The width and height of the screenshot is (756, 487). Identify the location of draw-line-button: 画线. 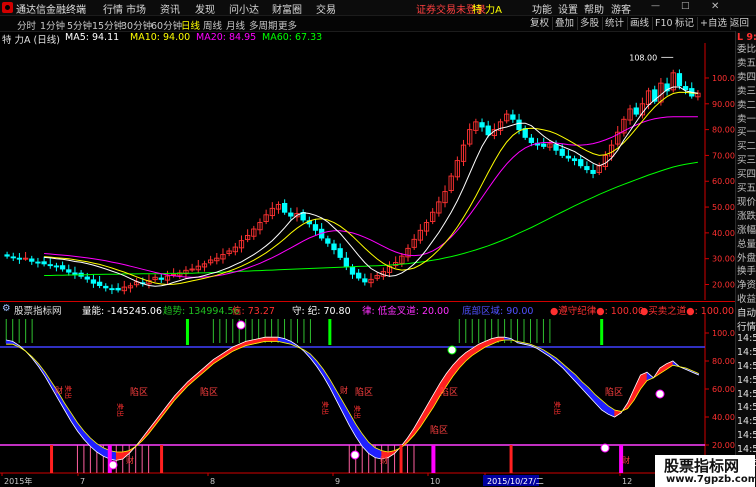
(640, 23).